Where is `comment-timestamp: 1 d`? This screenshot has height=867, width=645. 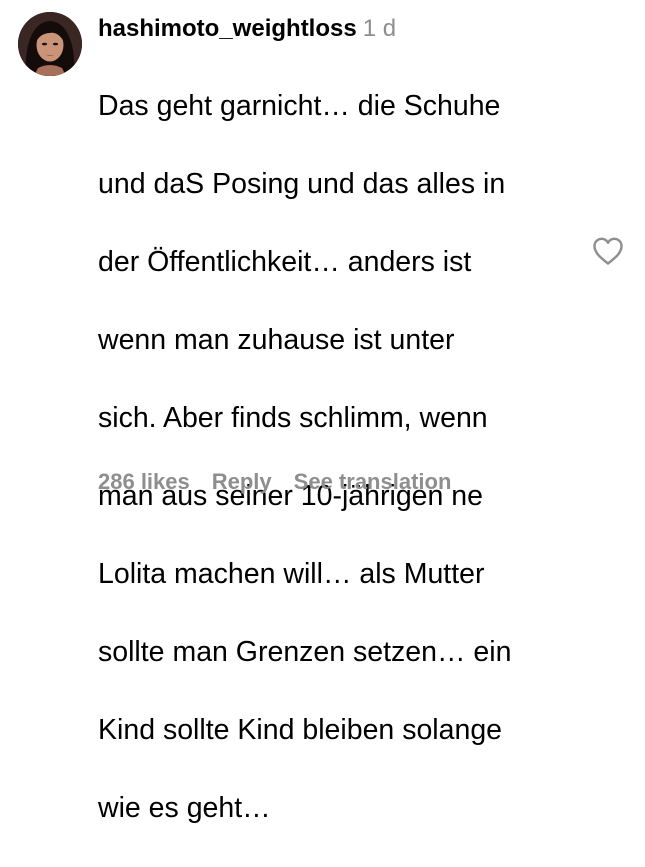 comment-timestamp: 1 d is located at coordinates (379, 28).